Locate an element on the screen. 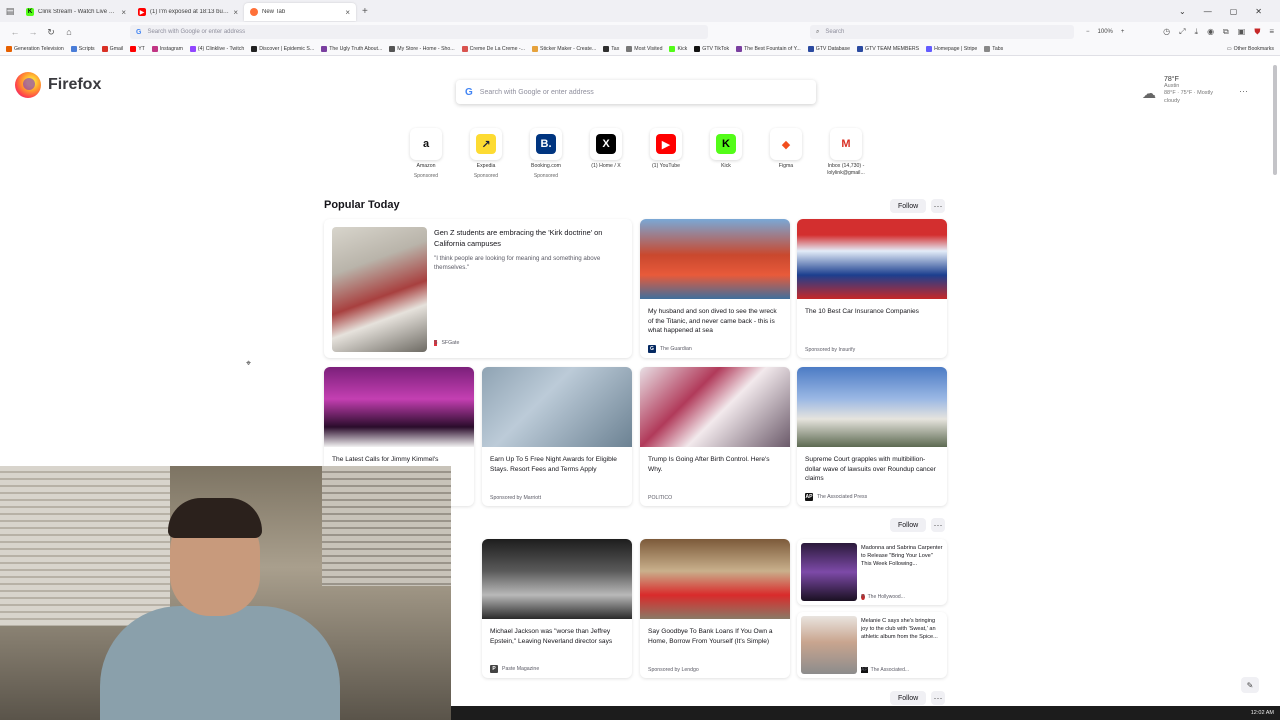 The height and width of the screenshot is (720, 1280). bookmark-item: YT is located at coordinates (137, 48).